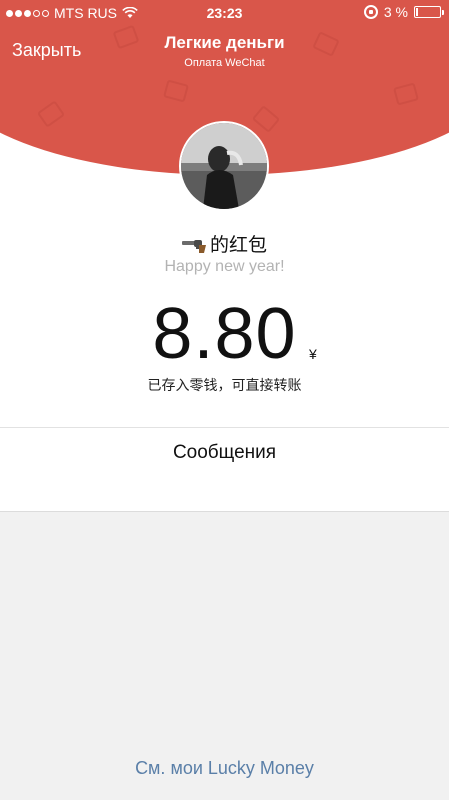 This screenshot has width=449, height=800. I want to click on amount-block: 8.80, so click(224, 334).